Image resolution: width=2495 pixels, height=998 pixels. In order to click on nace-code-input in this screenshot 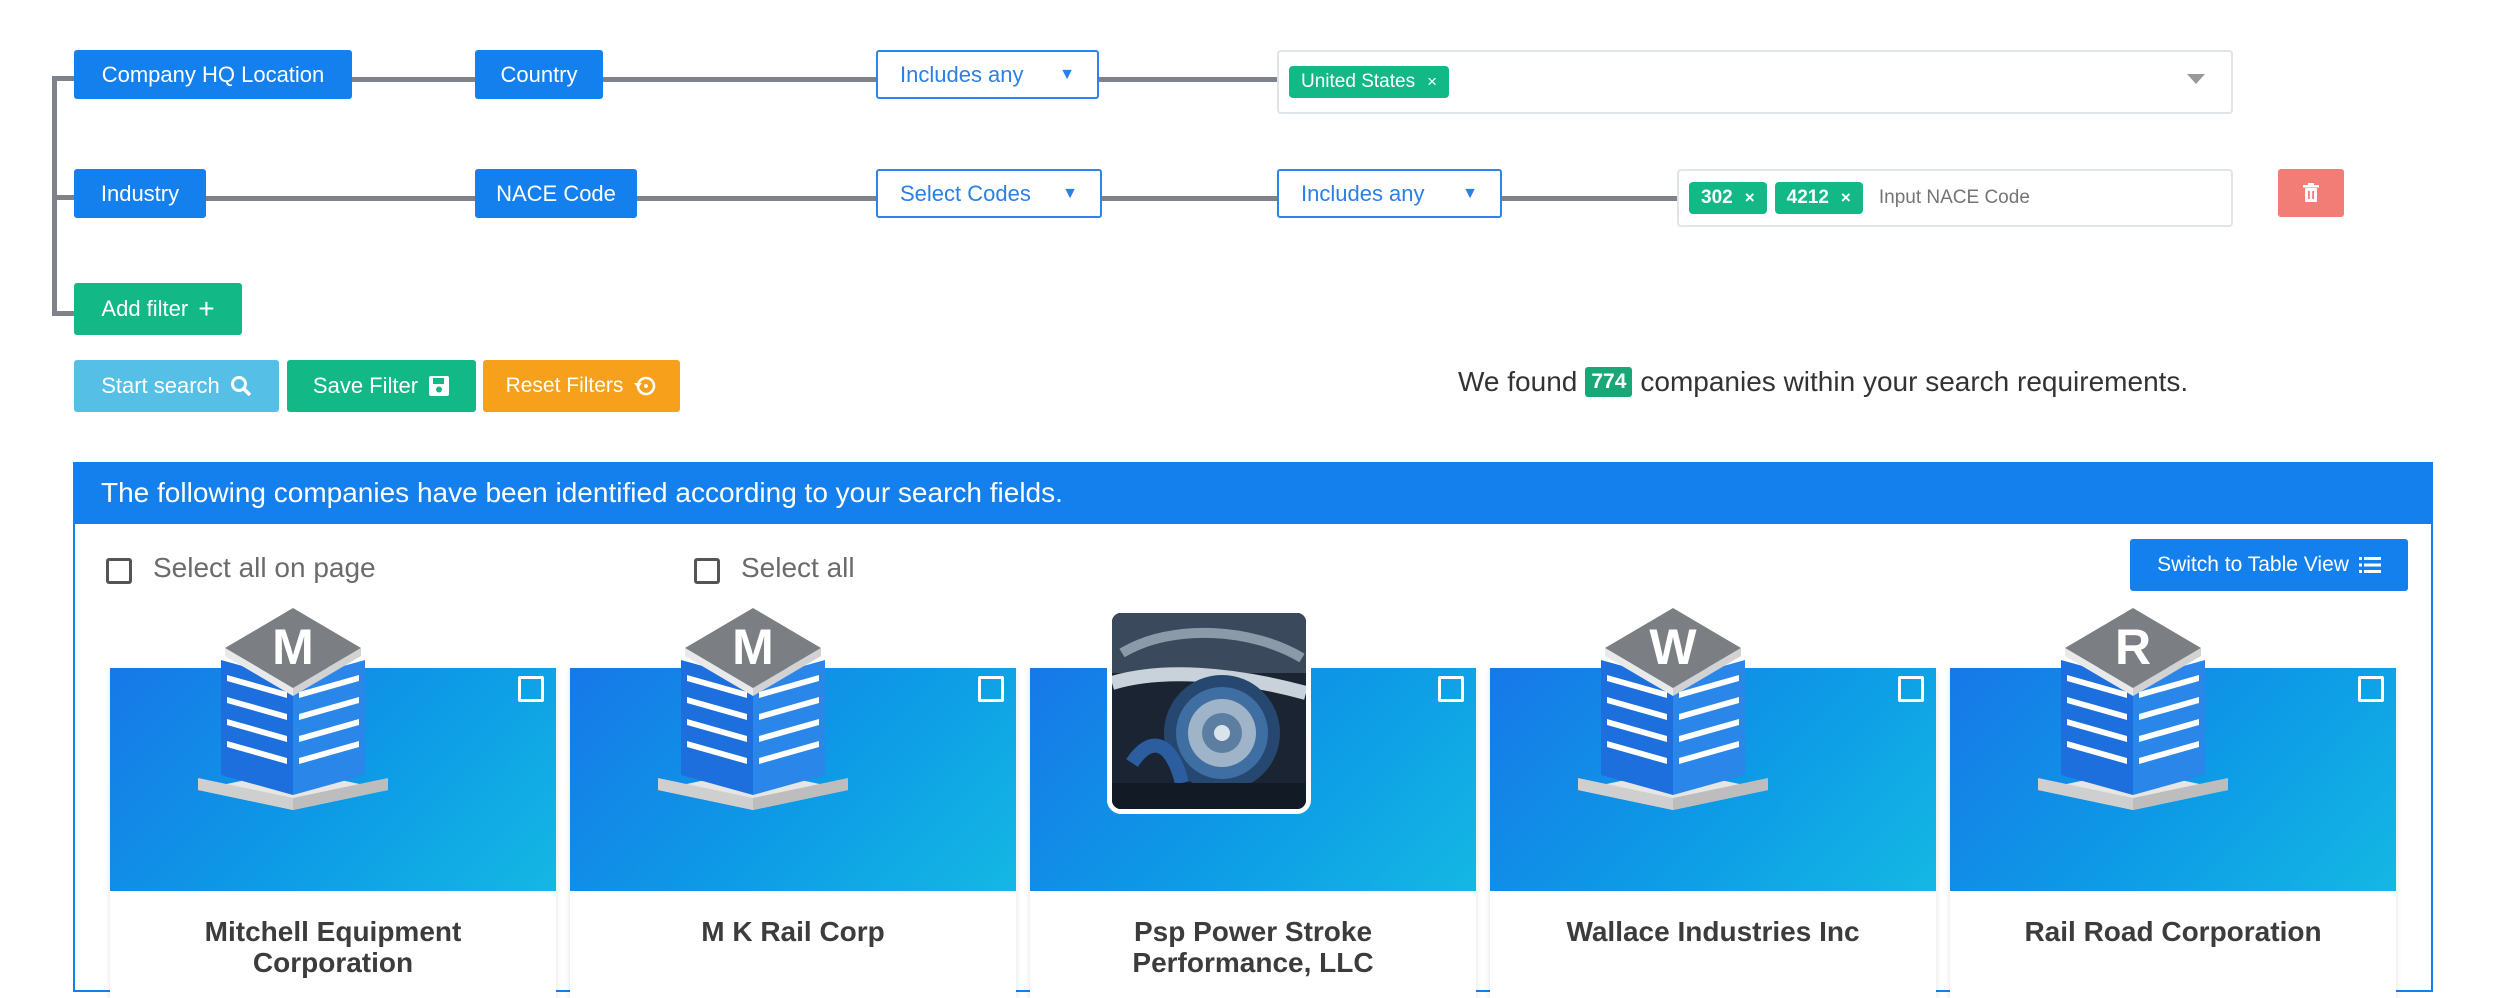, I will do `click(1978, 198)`.